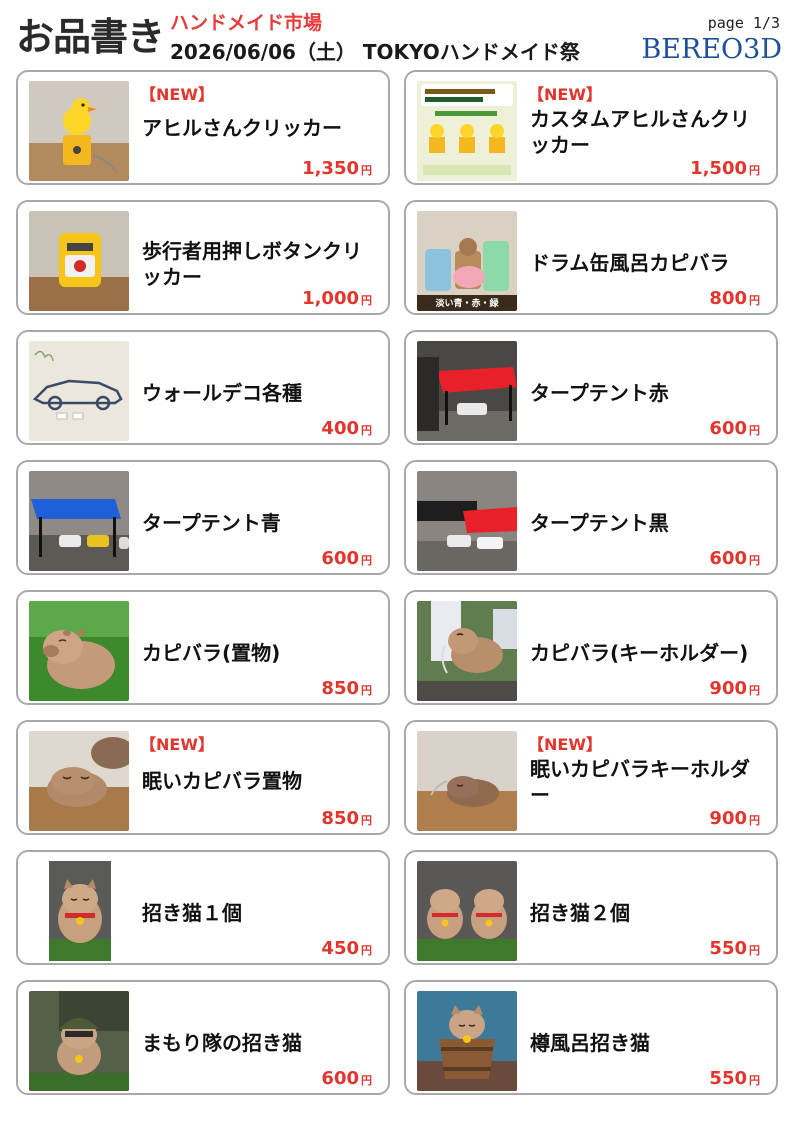  Describe the element at coordinates (79, 911) in the screenshot. I see `lucky-cat-icon` at that location.